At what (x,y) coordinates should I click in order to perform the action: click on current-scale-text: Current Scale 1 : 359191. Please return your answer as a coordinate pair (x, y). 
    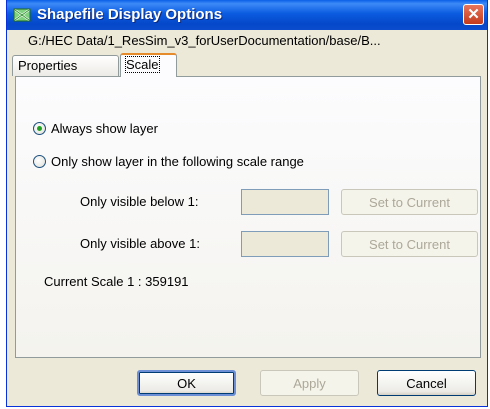
    Looking at the image, I should click on (116, 281).